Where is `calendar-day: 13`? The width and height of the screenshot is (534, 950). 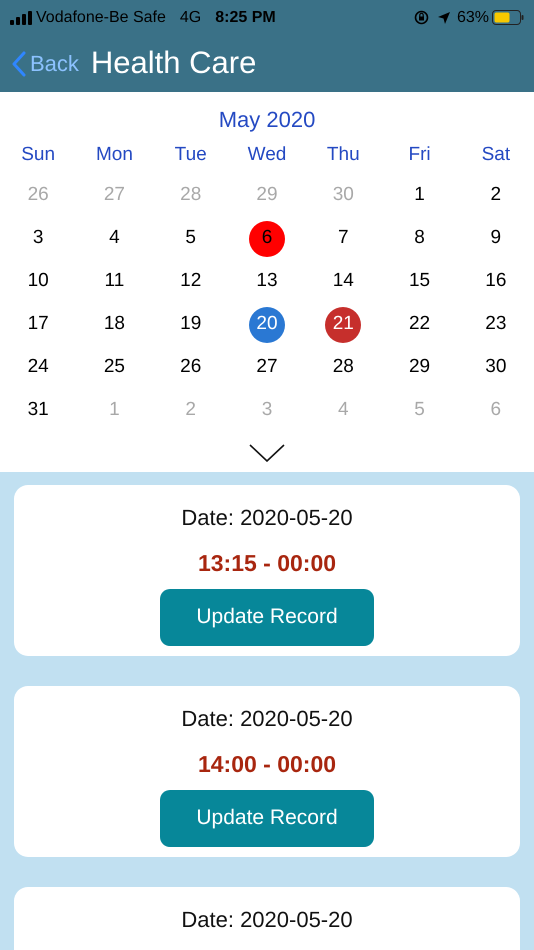
calendar-day: 13 is located at coordinates (266, 282).